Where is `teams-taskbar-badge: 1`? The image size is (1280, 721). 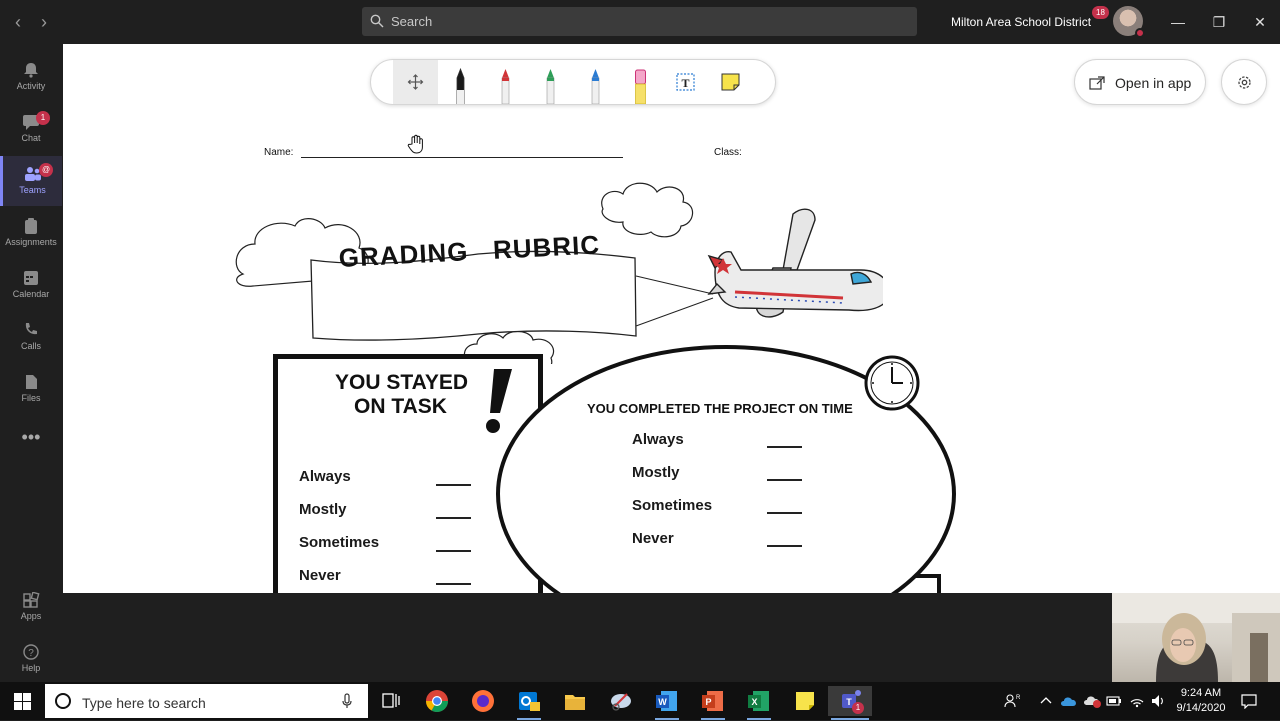
teams-taskbar-badge: 1 is located at coordinates (858, 708).